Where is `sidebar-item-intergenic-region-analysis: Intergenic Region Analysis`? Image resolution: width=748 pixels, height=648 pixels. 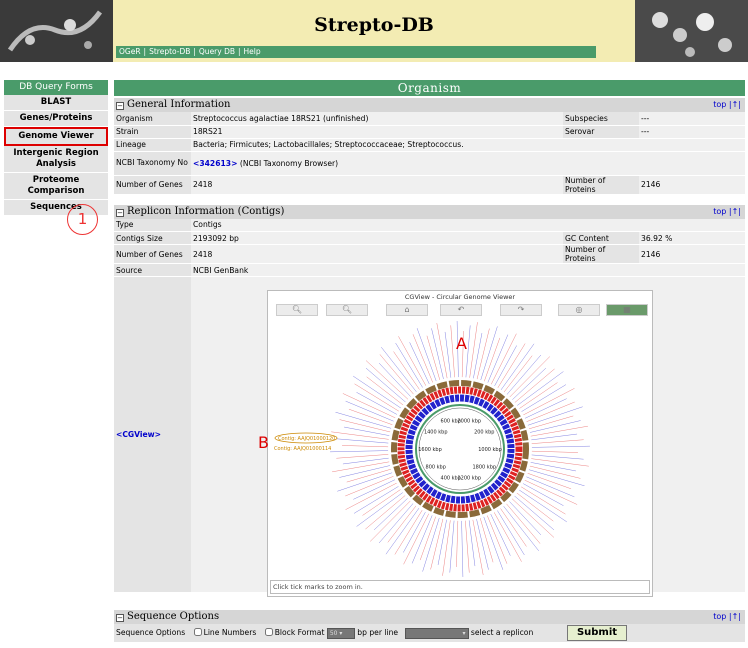 sidebar-item-intergenic-region-analysis: Intergenic Region Analysis is located at coordinates (56, 159).